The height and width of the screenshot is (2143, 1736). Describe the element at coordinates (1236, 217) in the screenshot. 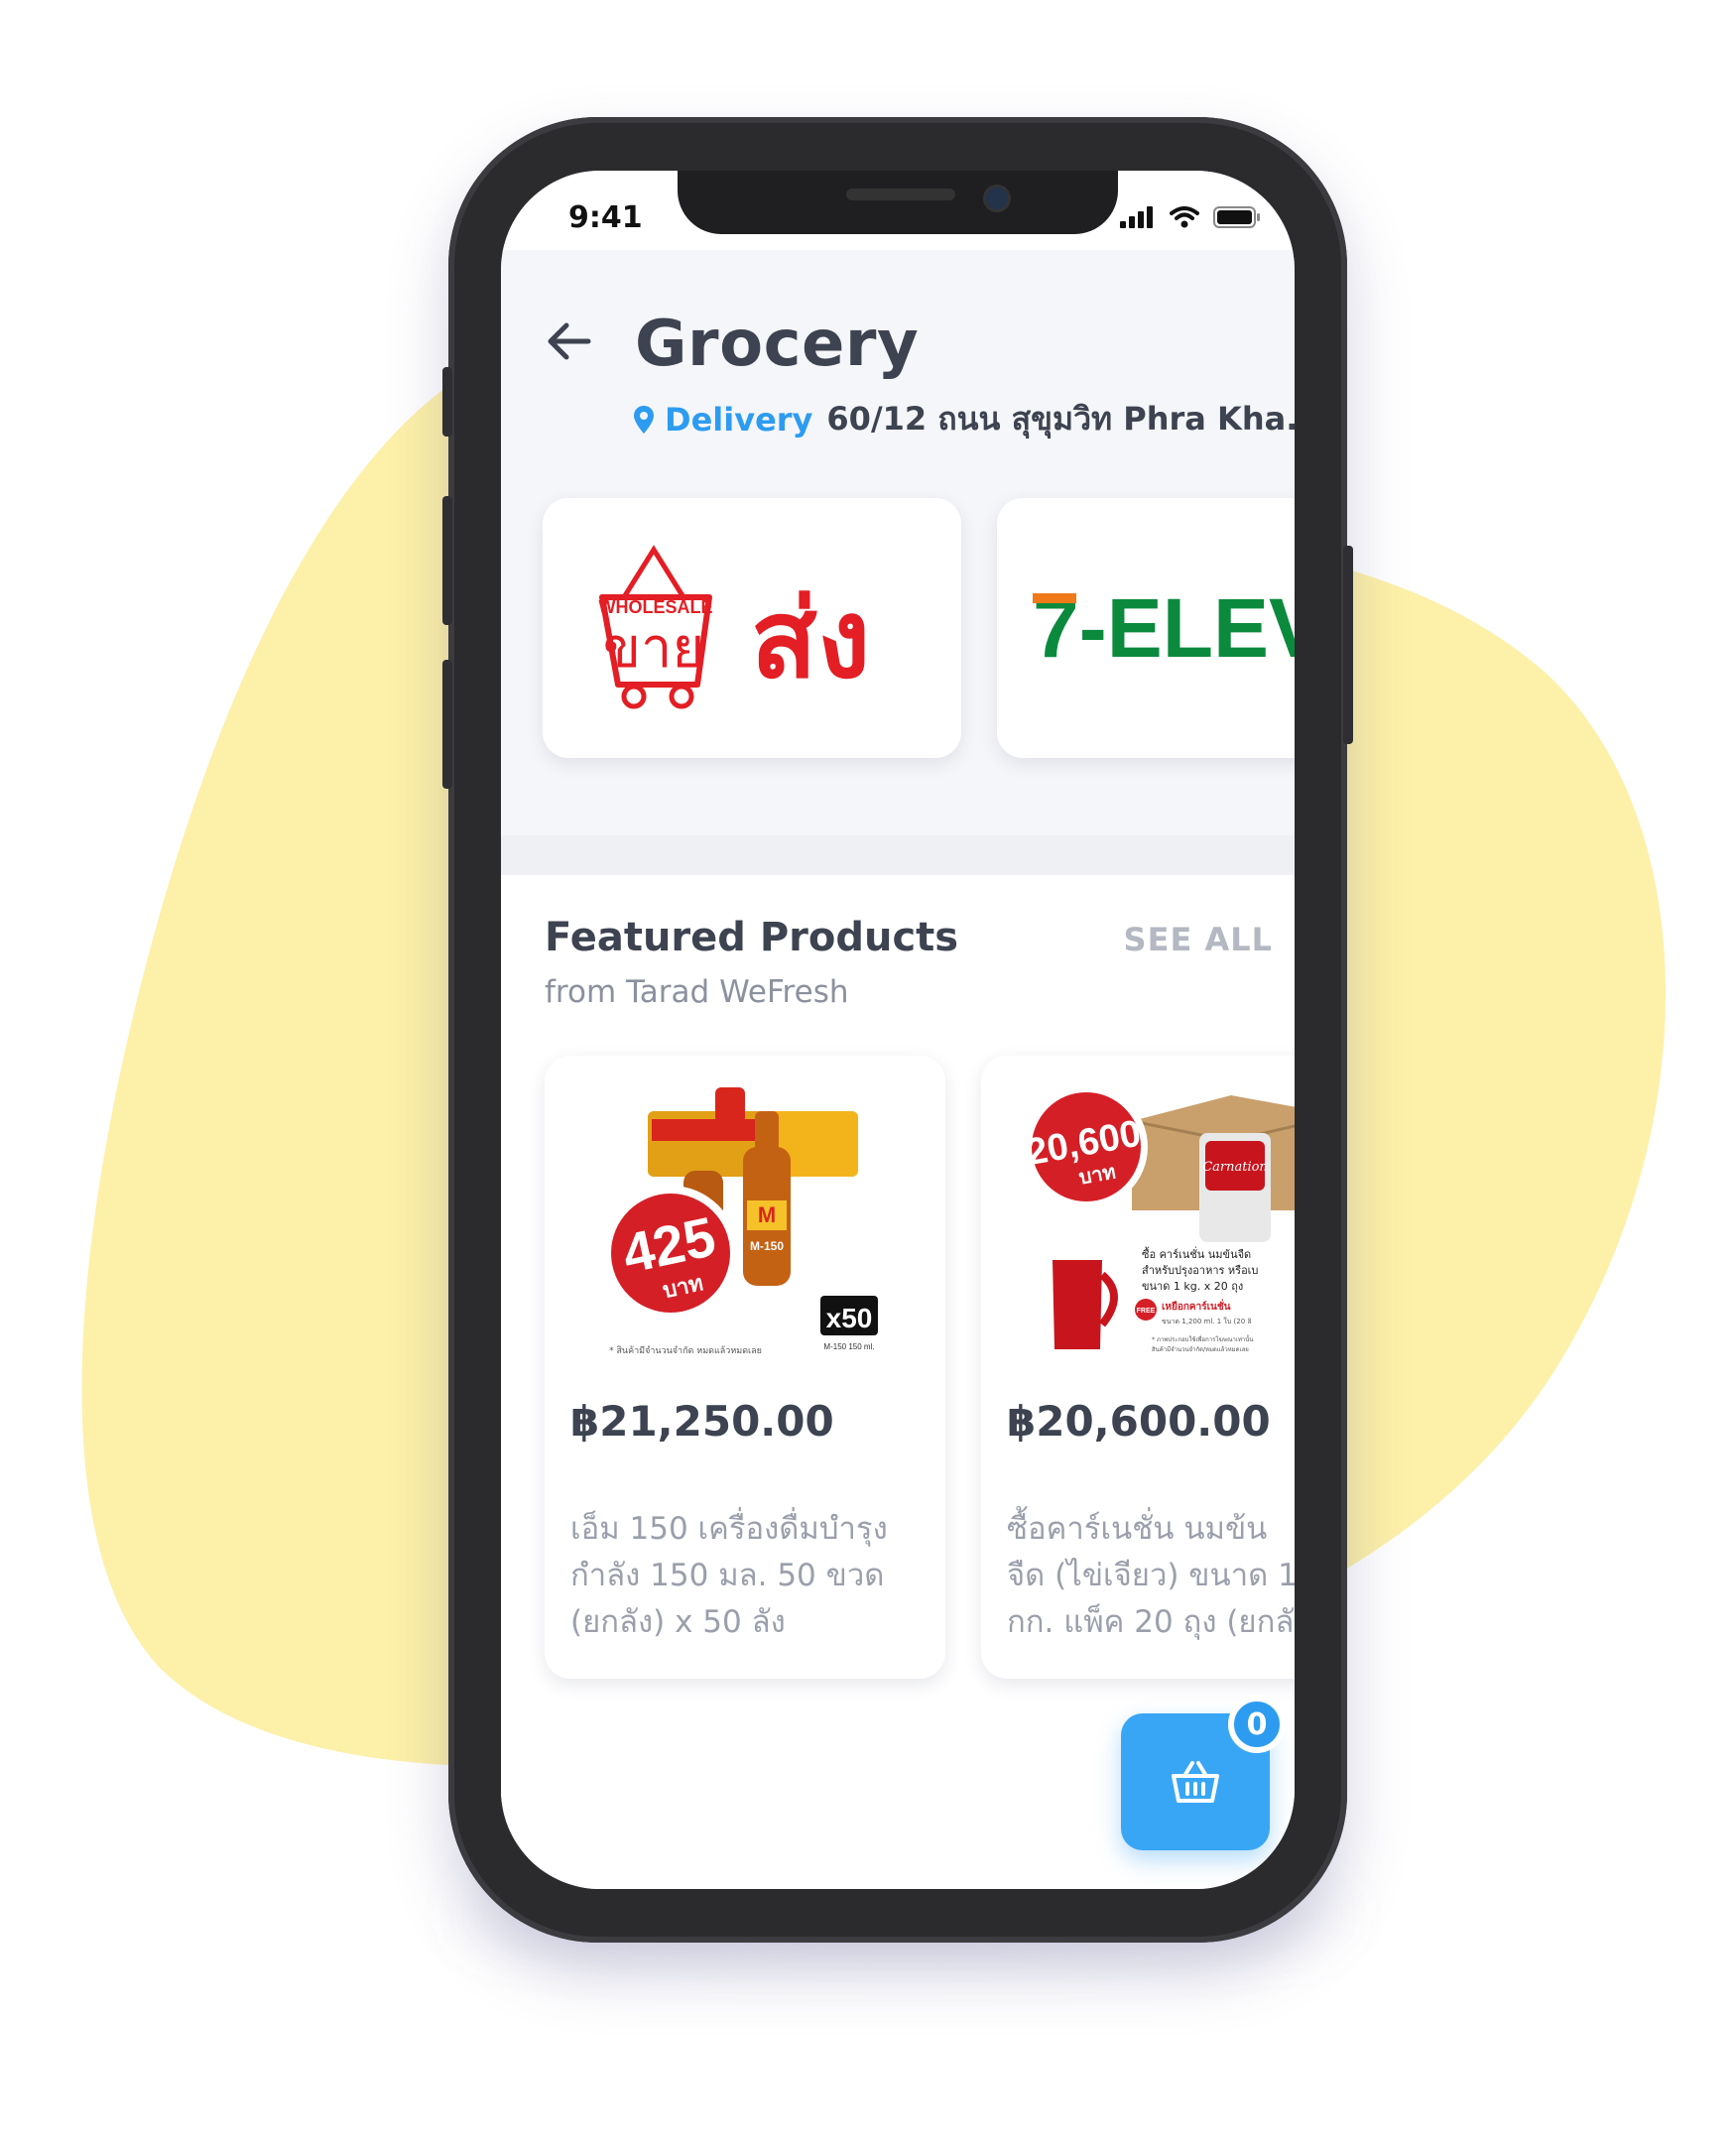

I see `battery-icon` at that location.